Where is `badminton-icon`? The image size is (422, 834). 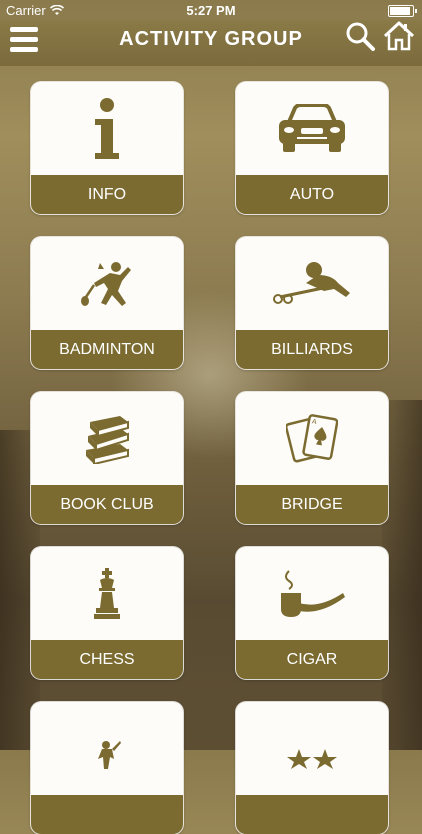
badminton-icon is located at coordinates (107, 283).